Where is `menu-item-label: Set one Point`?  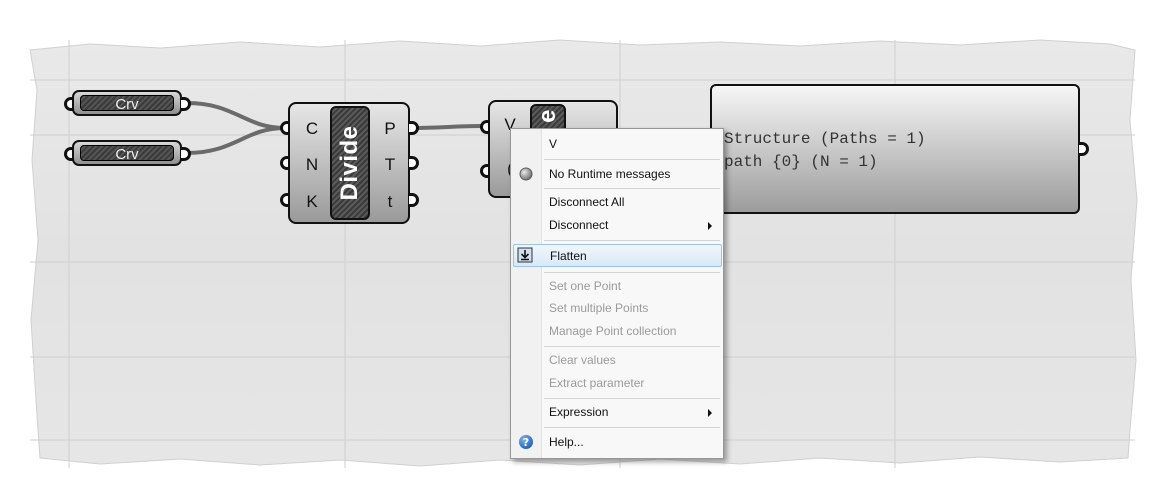 menu-item-label: Set one Point is located at coordinates (585, 286).